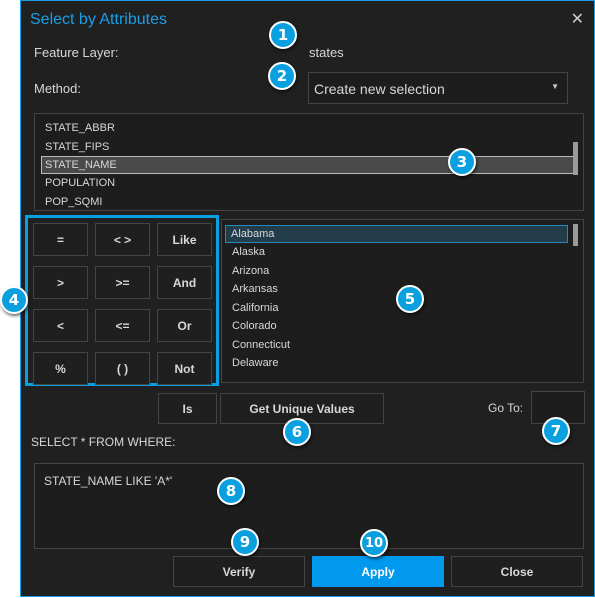 The image size is (595, 598). I want to click on is-button: Is, so click(187, 408).